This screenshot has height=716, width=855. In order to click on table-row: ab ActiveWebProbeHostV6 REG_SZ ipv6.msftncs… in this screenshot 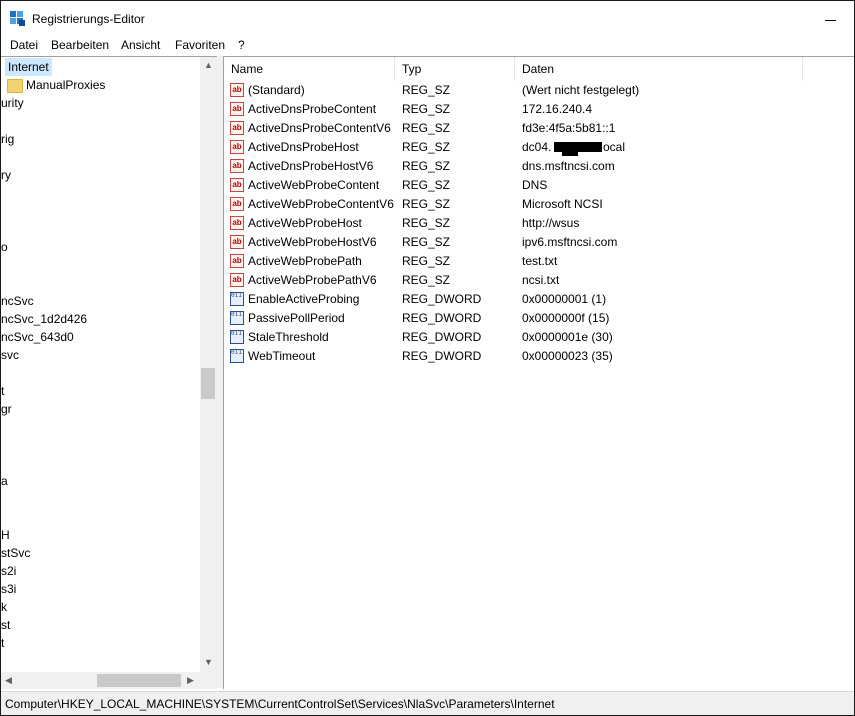, I will do `click(539, 242)`.